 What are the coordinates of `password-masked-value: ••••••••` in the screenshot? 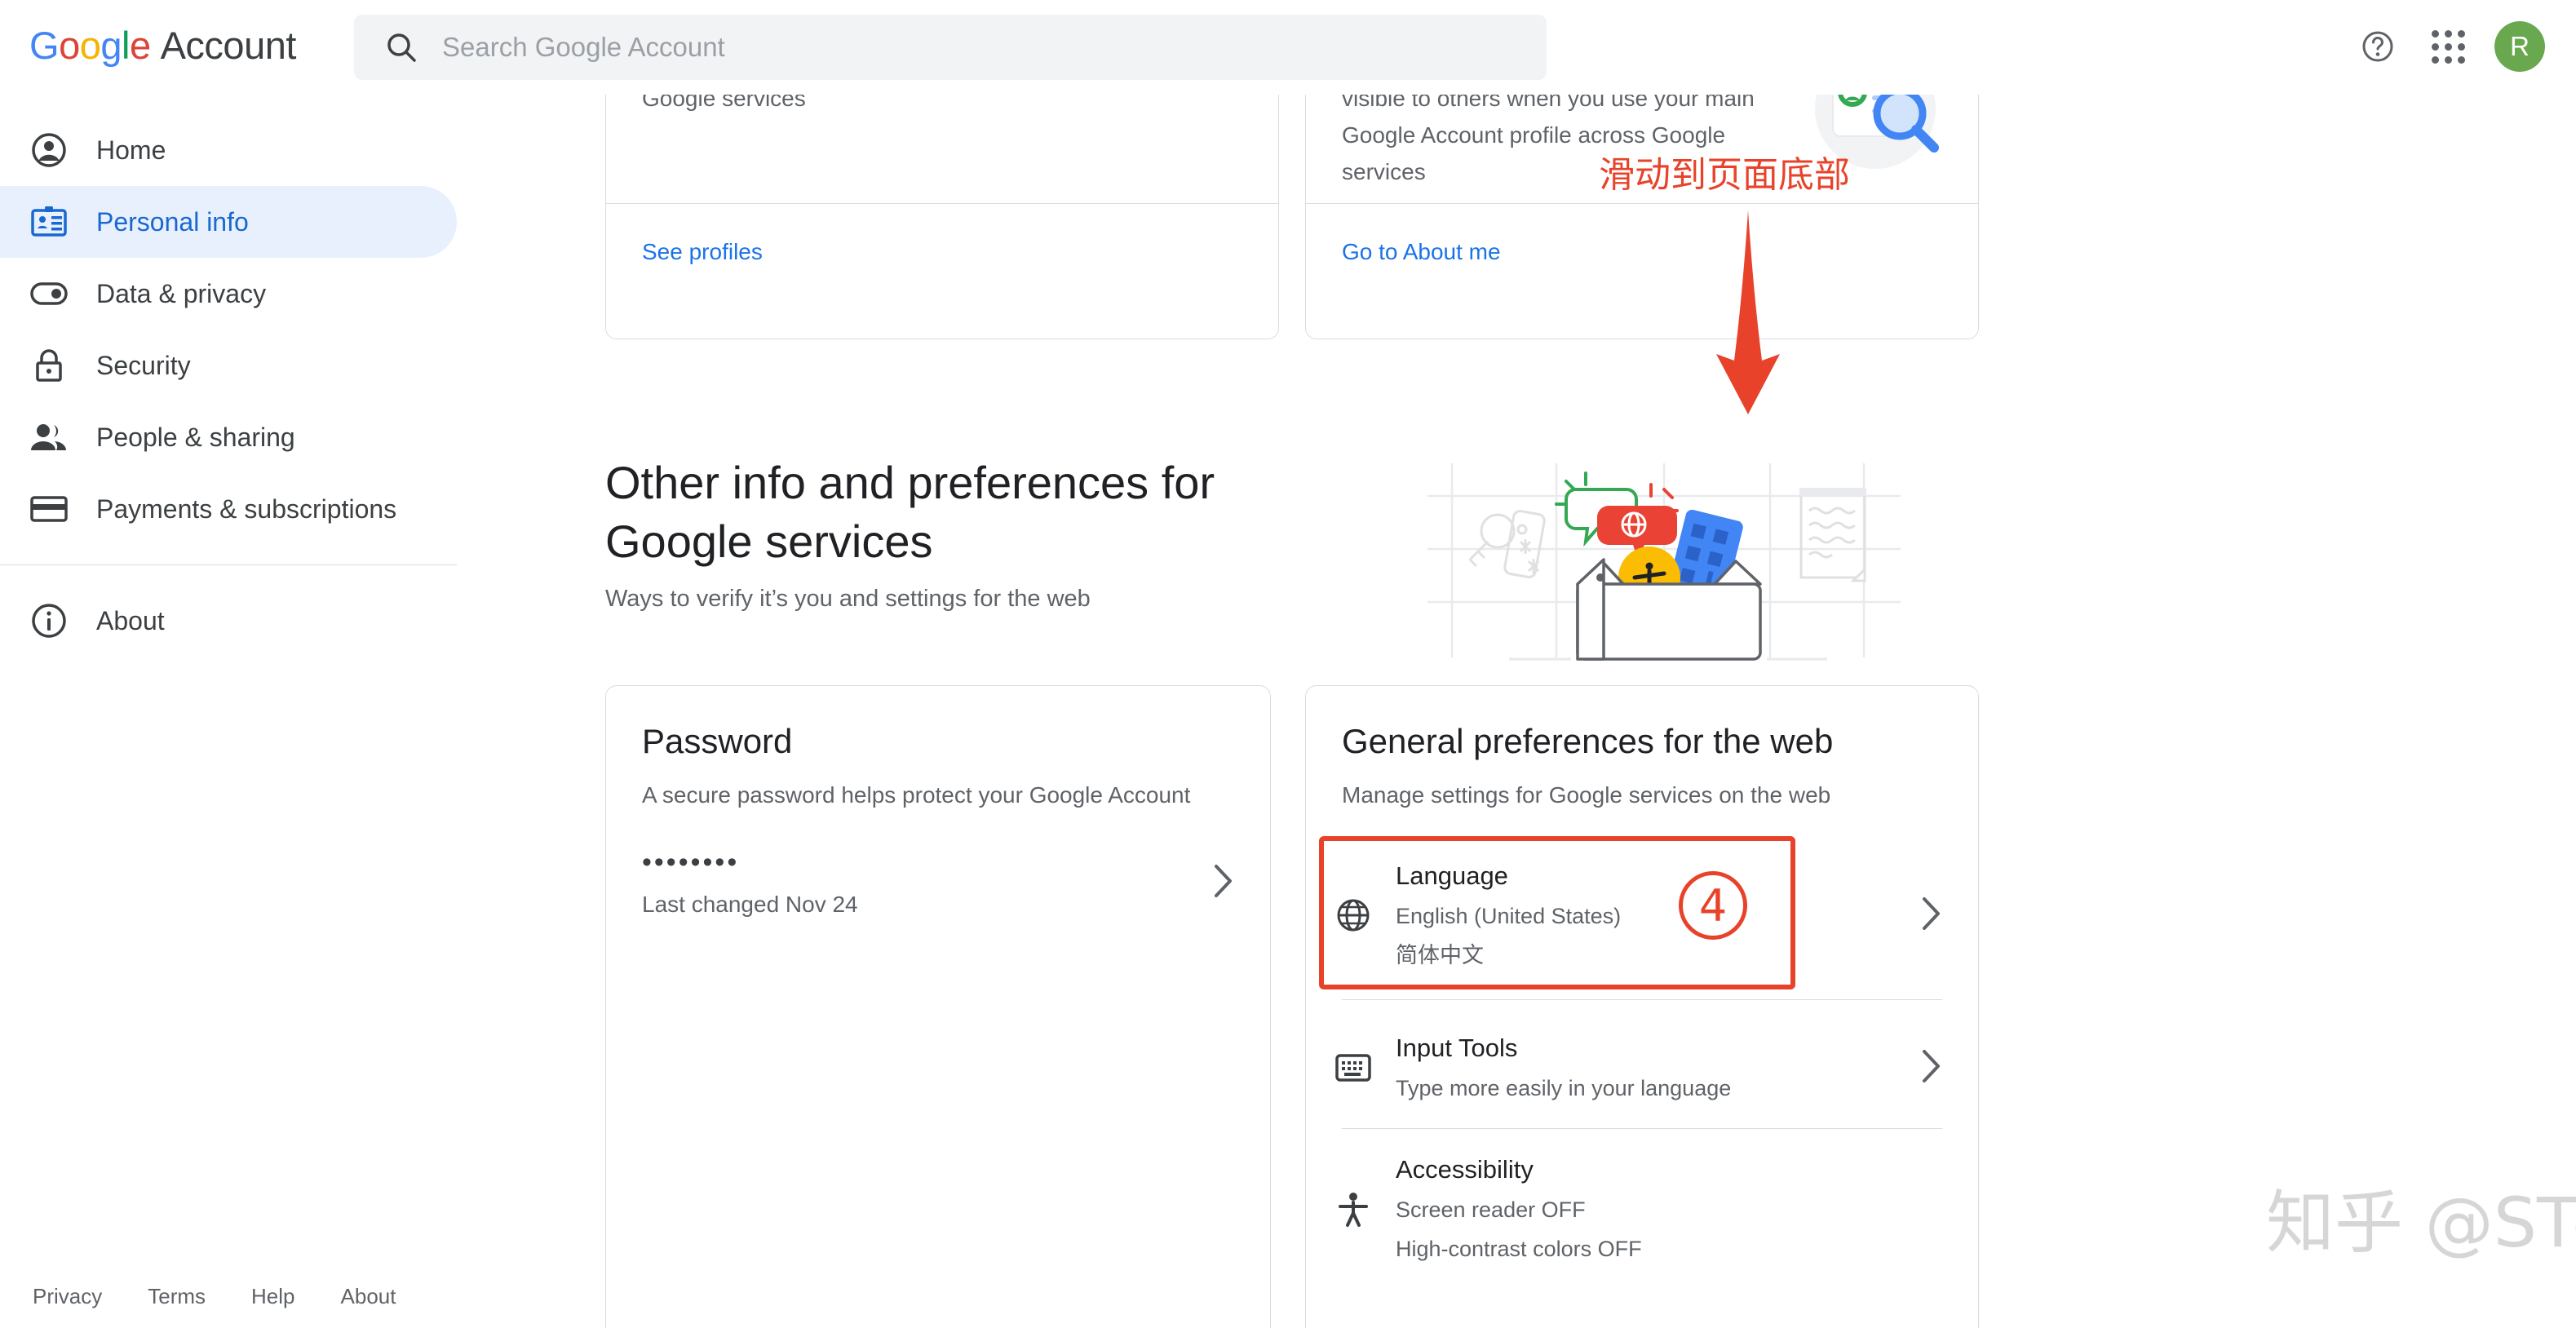 It's located at (691, 862).